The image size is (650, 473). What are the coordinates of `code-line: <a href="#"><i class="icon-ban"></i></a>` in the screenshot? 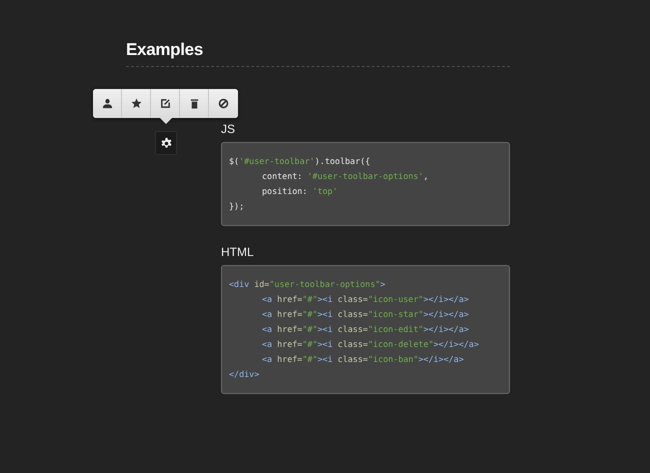 It's located at (363, 359).